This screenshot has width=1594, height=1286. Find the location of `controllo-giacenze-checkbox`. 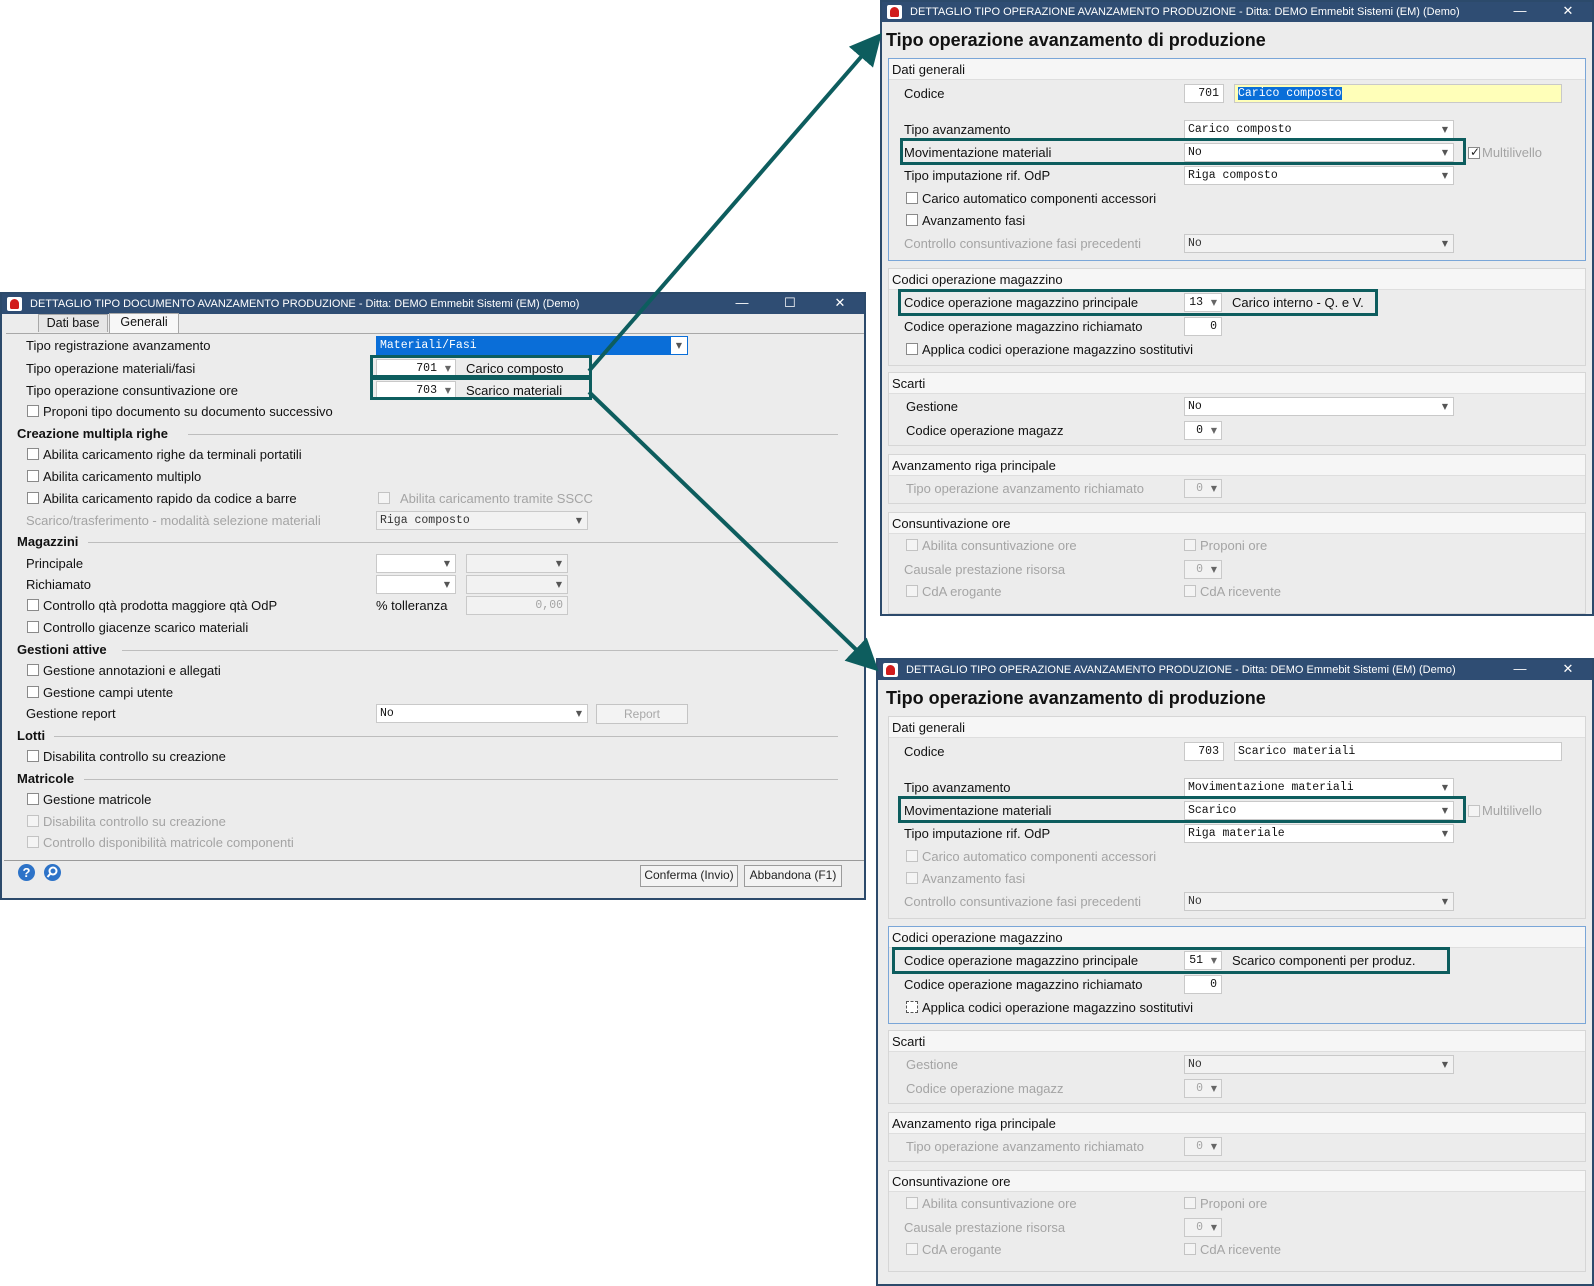

controllo-giacenze-checkbox is located at coordinates (33, 627).